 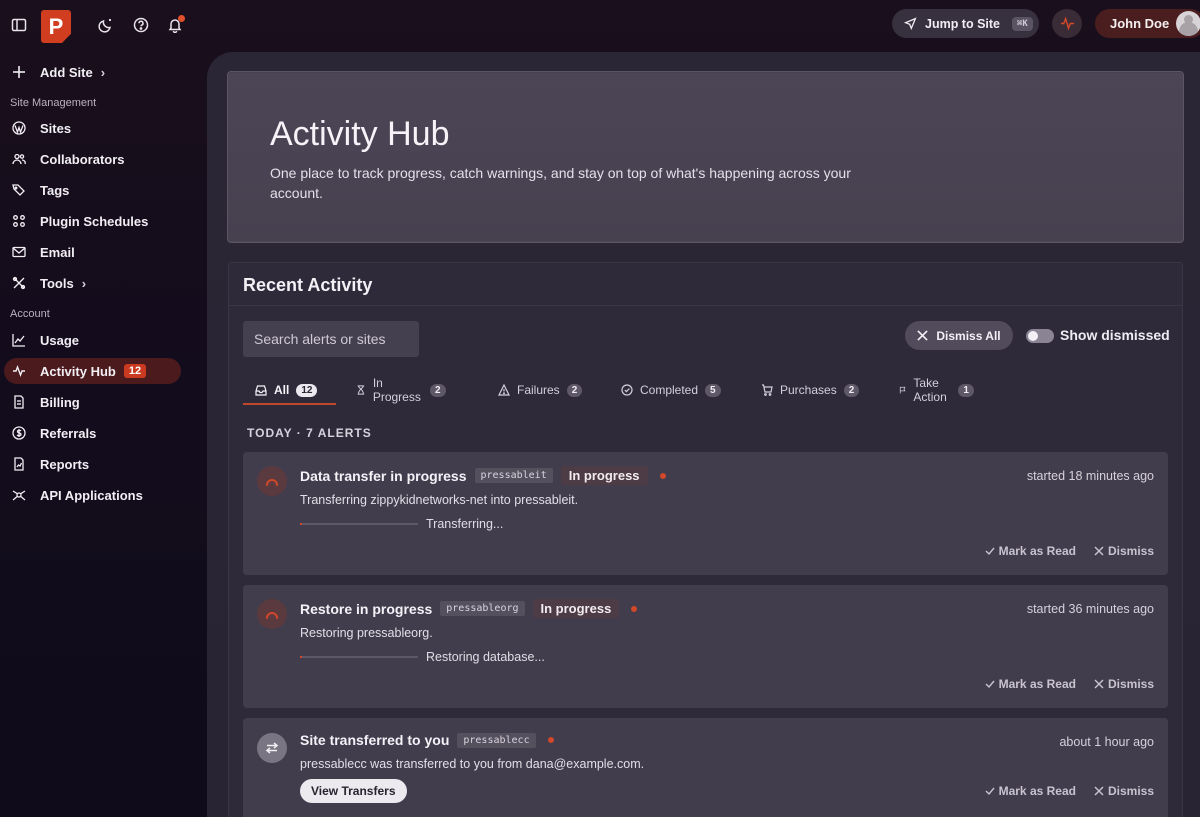 What do you see at coordinates (60, 402) in the screenshot?
I see `sidebar-item-label: Billing` at bounding box center [60, 402].